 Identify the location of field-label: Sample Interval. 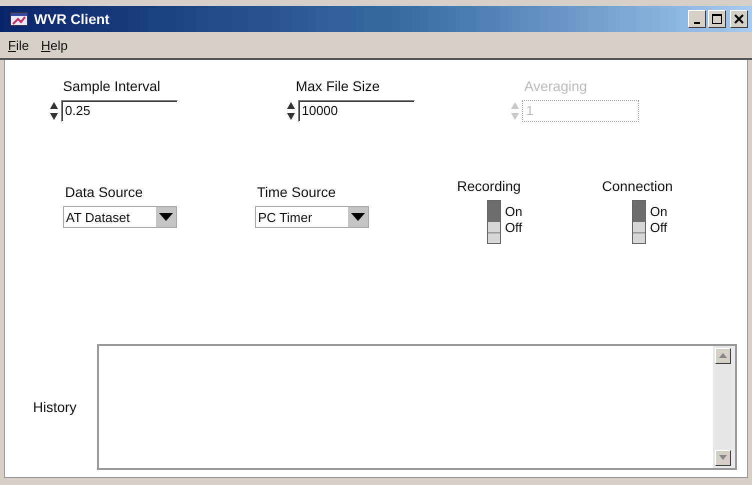
(112, 86).